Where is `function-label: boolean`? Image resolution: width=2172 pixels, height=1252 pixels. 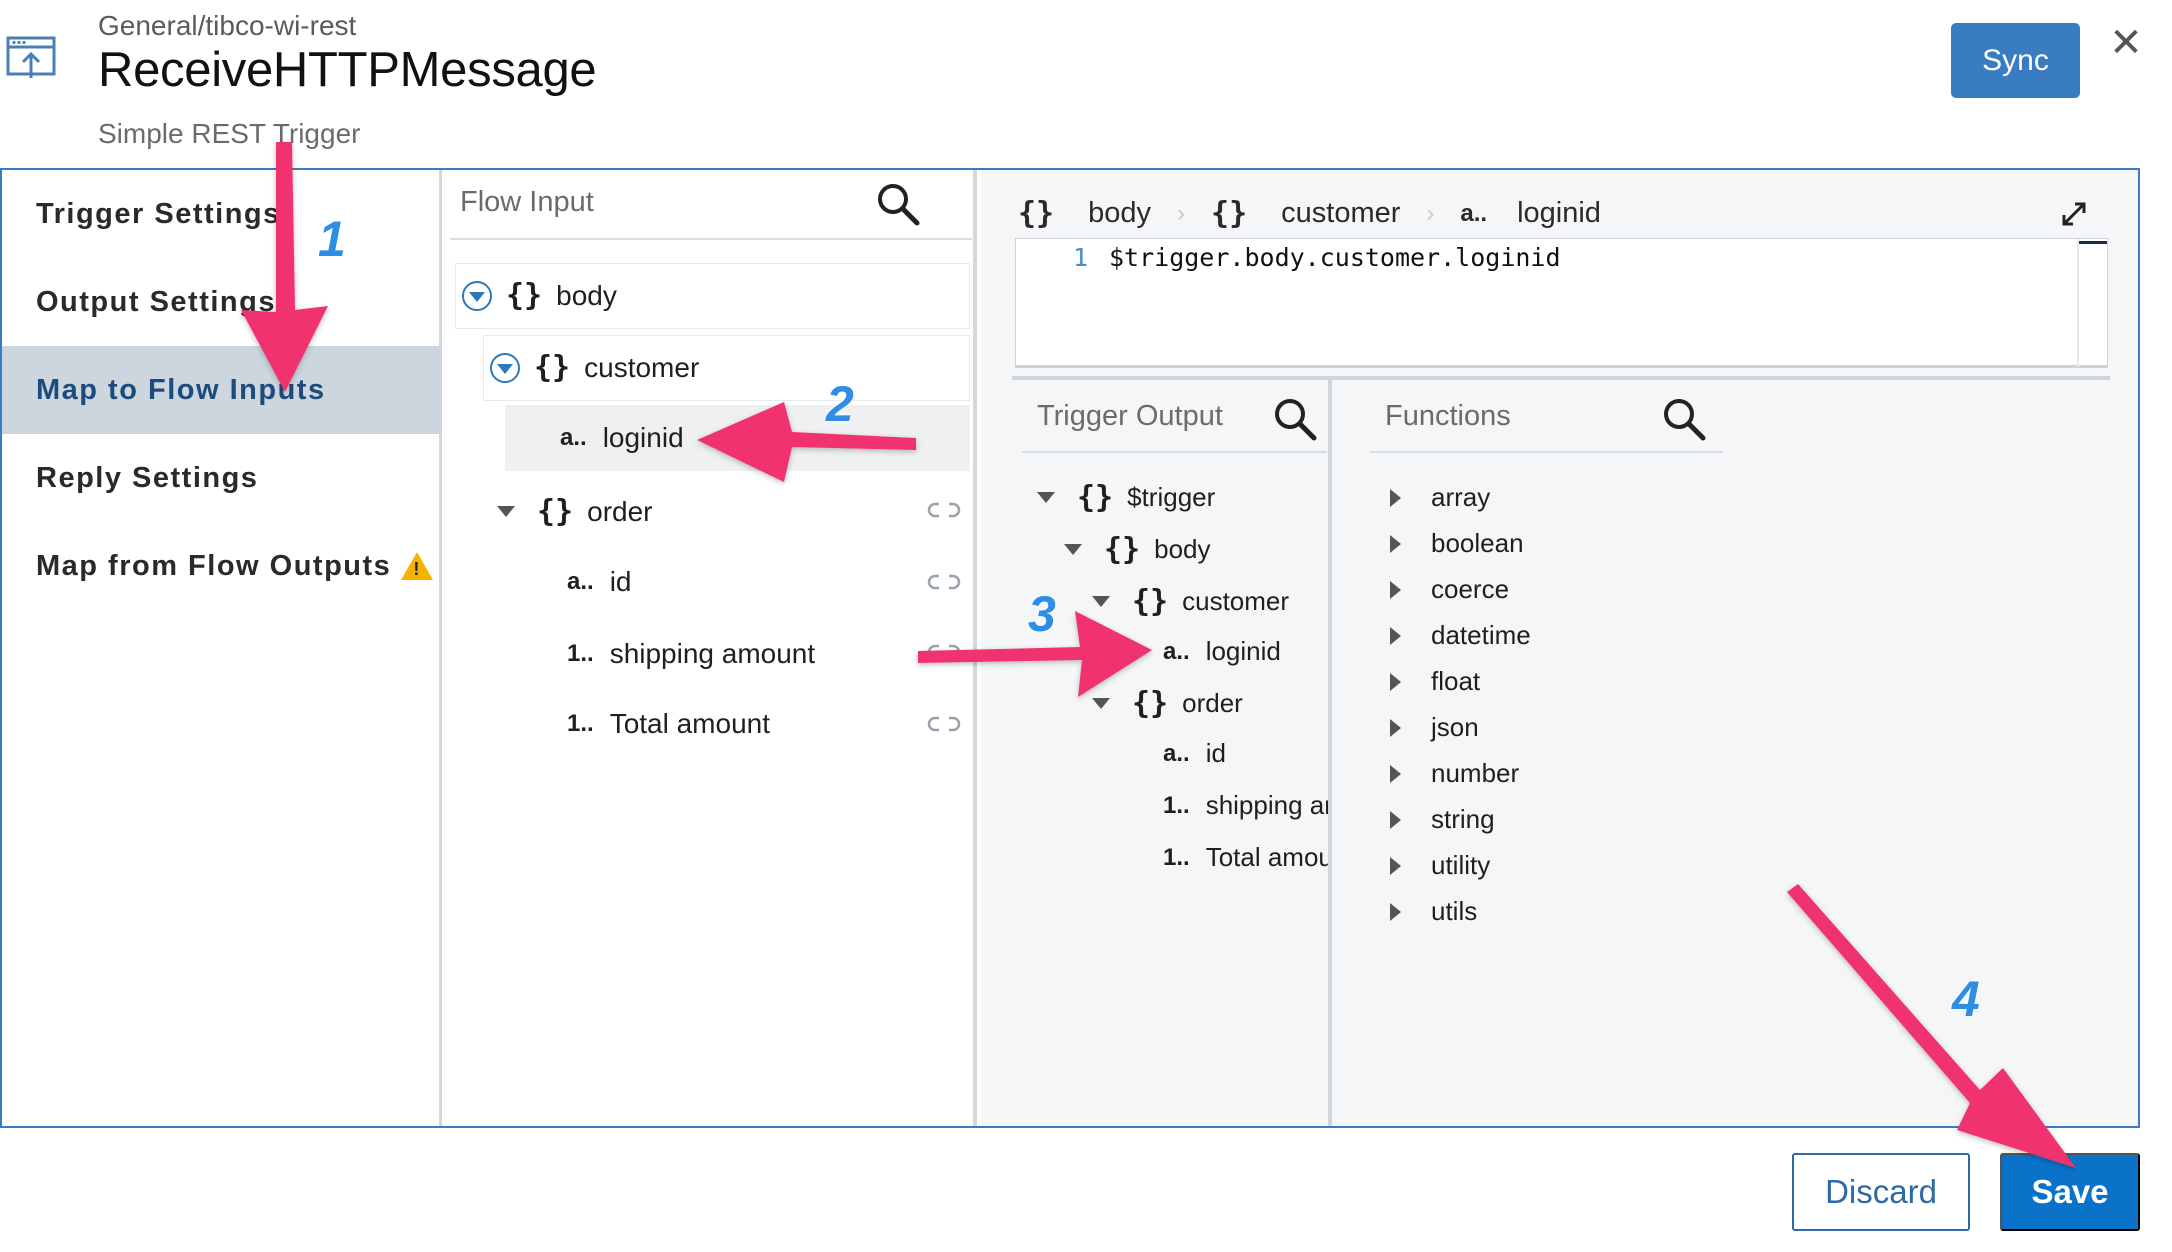
function-label: boolean is located at coordinates (1477, 543).